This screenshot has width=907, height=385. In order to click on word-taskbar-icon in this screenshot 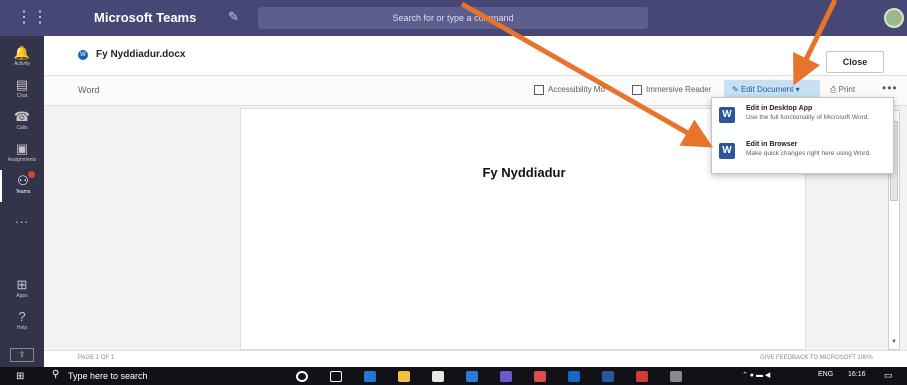, I will do `click(608, 376)`.